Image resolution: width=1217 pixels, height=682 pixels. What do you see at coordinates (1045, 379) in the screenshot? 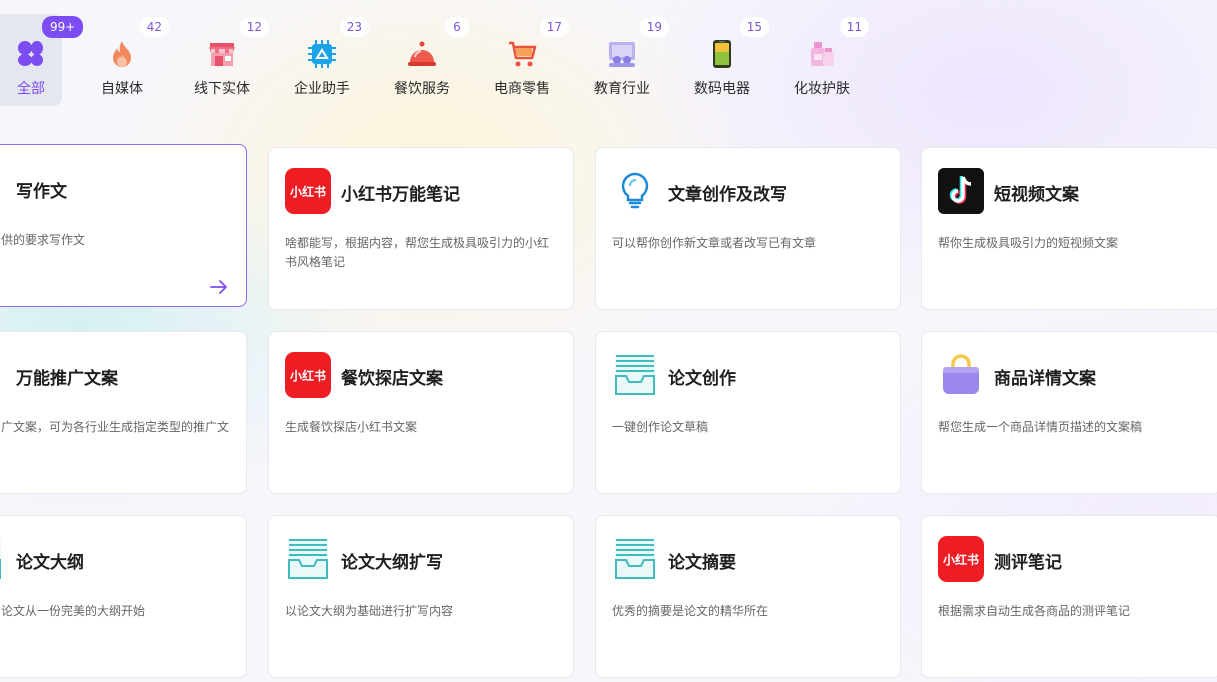
I see `card-title: 商品详情文案` at bounding box center [1045, 379].